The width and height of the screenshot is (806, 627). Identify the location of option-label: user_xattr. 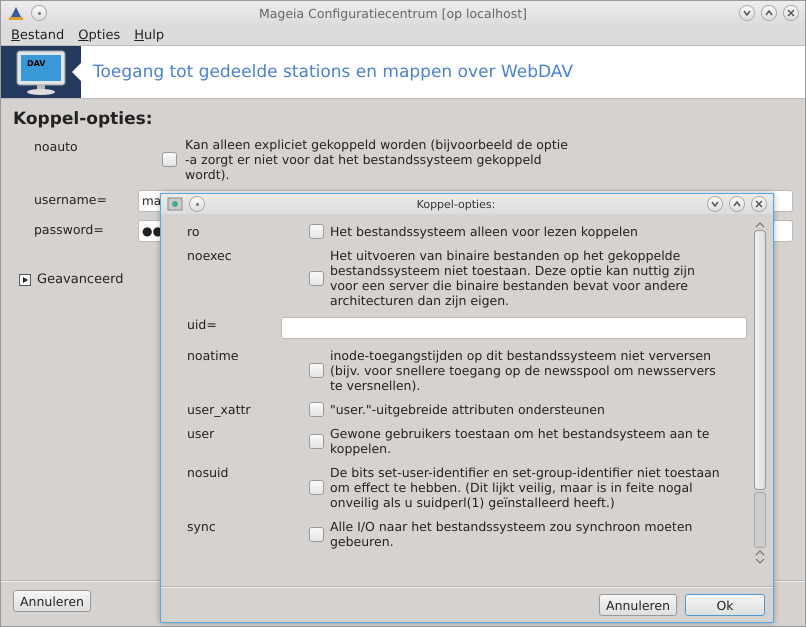
(219, 409).